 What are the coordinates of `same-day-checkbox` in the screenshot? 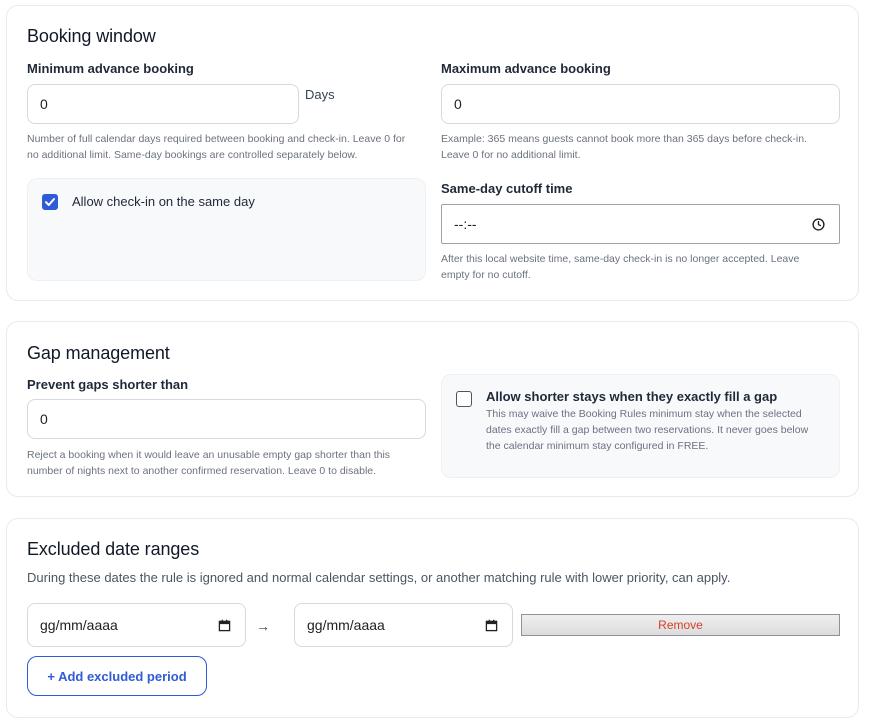 It's located at (50, 202).